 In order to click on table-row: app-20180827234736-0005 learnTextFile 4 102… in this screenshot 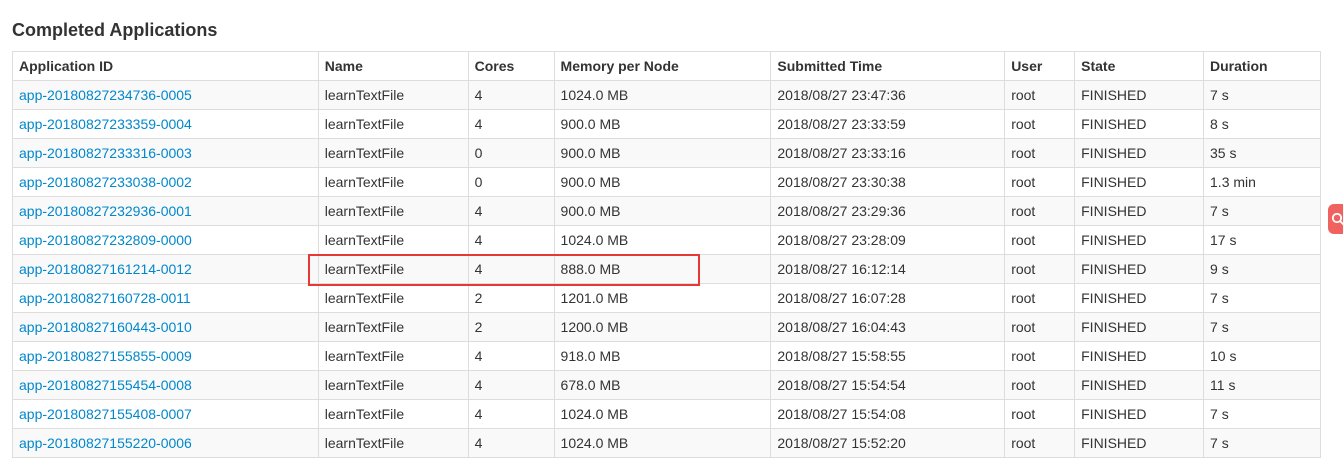, I will do `click(666, 95)`.